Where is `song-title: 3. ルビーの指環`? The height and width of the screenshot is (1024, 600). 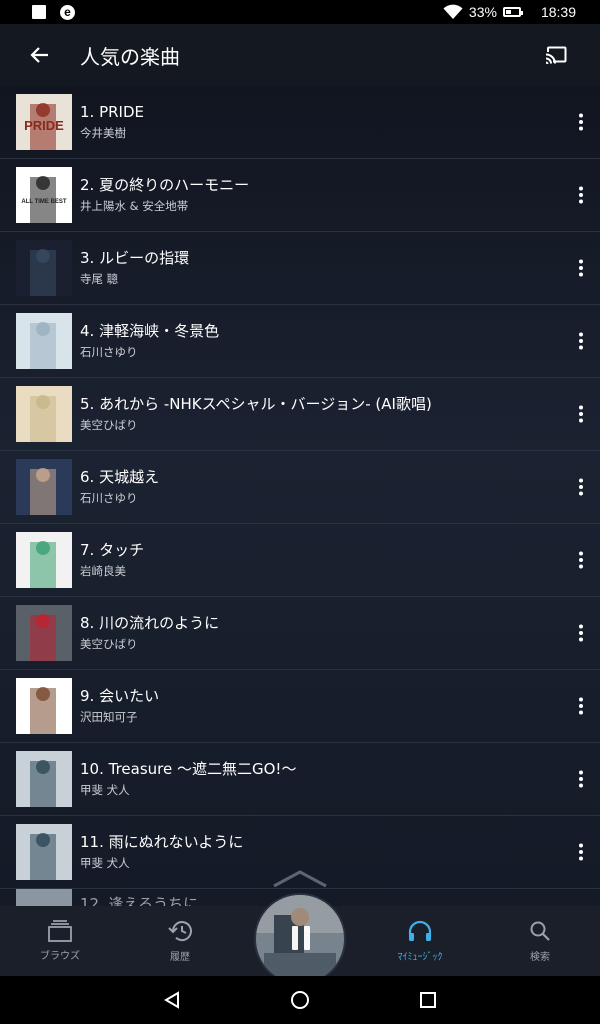
song-title: 3. ルビーの指環 is located at coordinates (135, 258).